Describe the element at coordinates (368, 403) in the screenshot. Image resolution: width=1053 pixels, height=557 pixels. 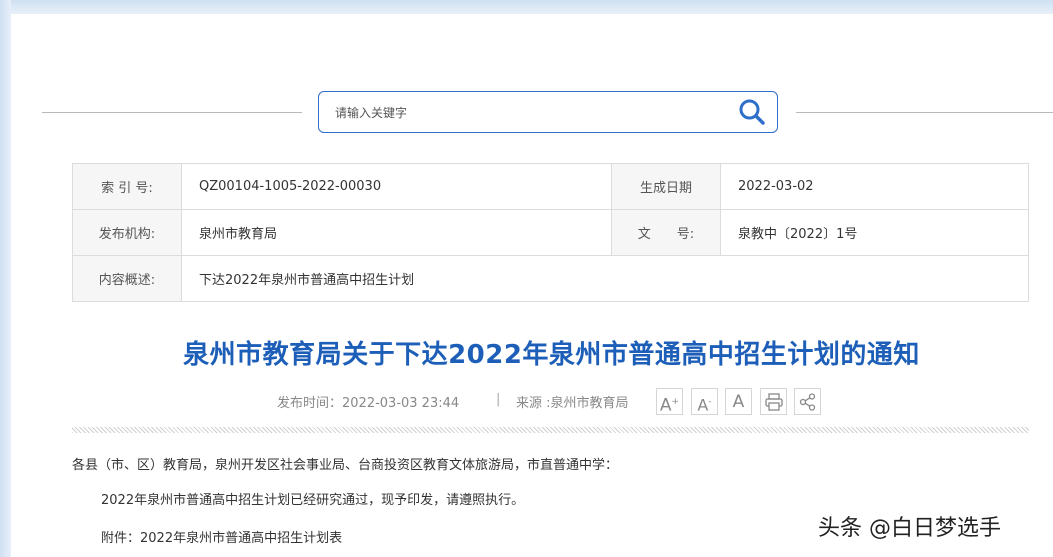
I see `publish-time: 发布时间：2022-03-03 23:44` at that location.